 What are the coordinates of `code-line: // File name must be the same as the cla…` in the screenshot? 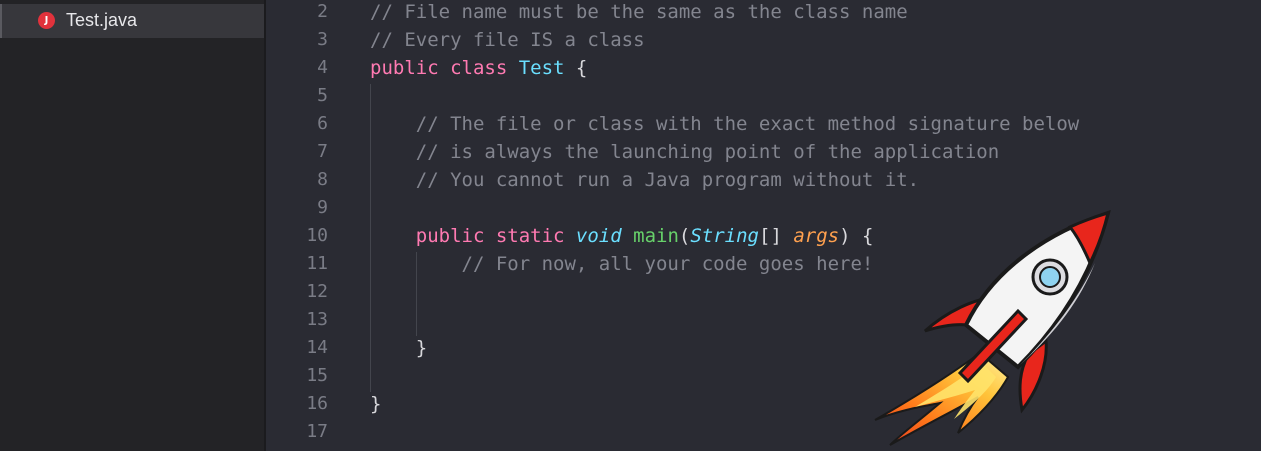 It's located at (639, 13).